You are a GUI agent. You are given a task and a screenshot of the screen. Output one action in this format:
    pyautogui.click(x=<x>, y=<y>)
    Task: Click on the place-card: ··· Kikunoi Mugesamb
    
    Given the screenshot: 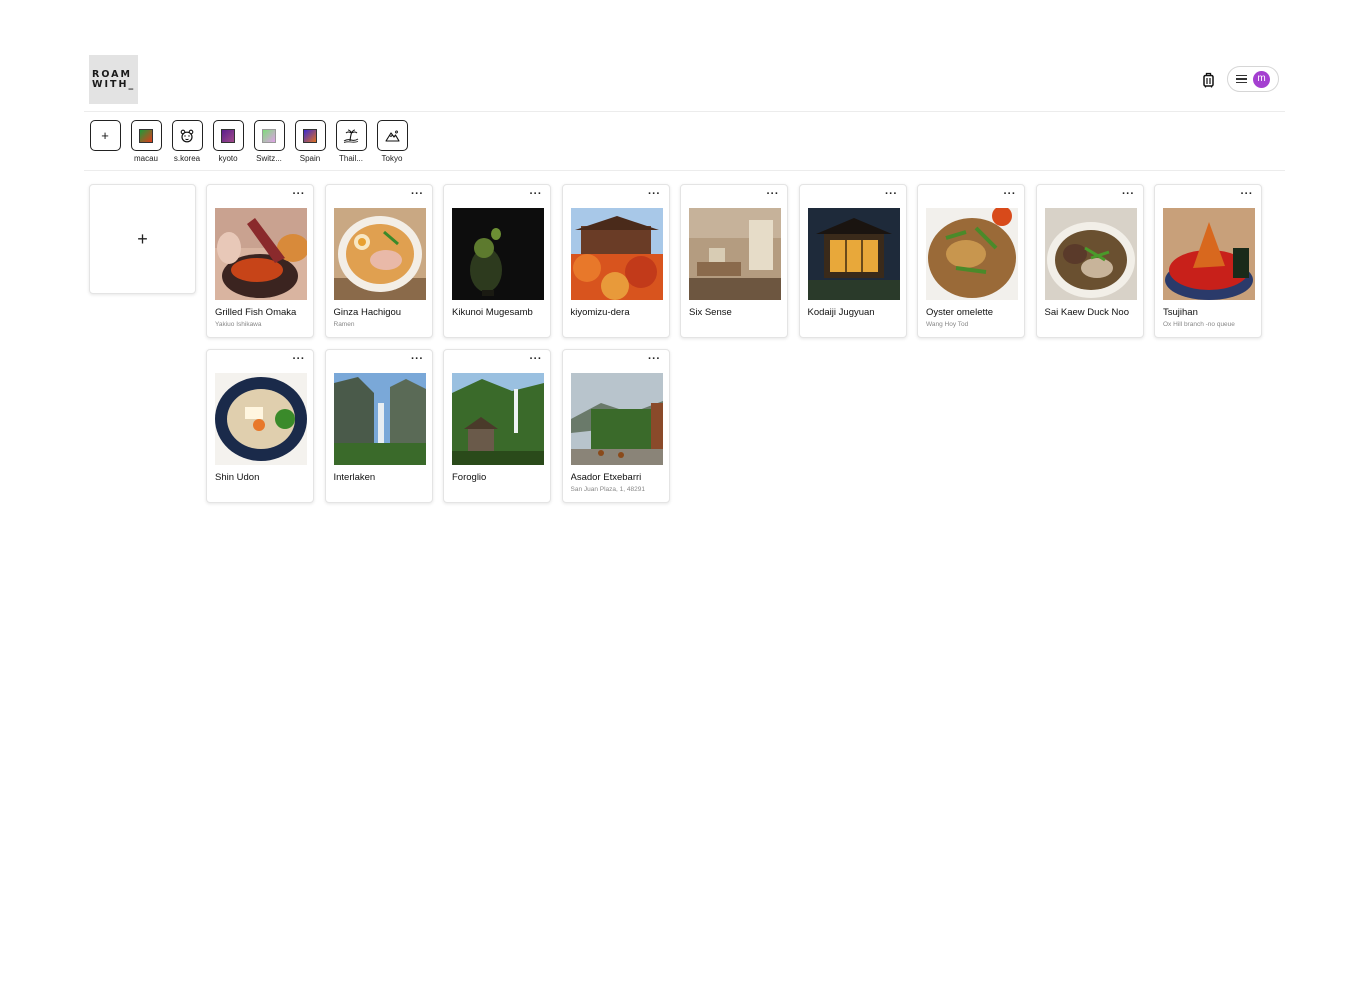 What is the action you would take?
    pyautogui.click(x=497, y=261)
    